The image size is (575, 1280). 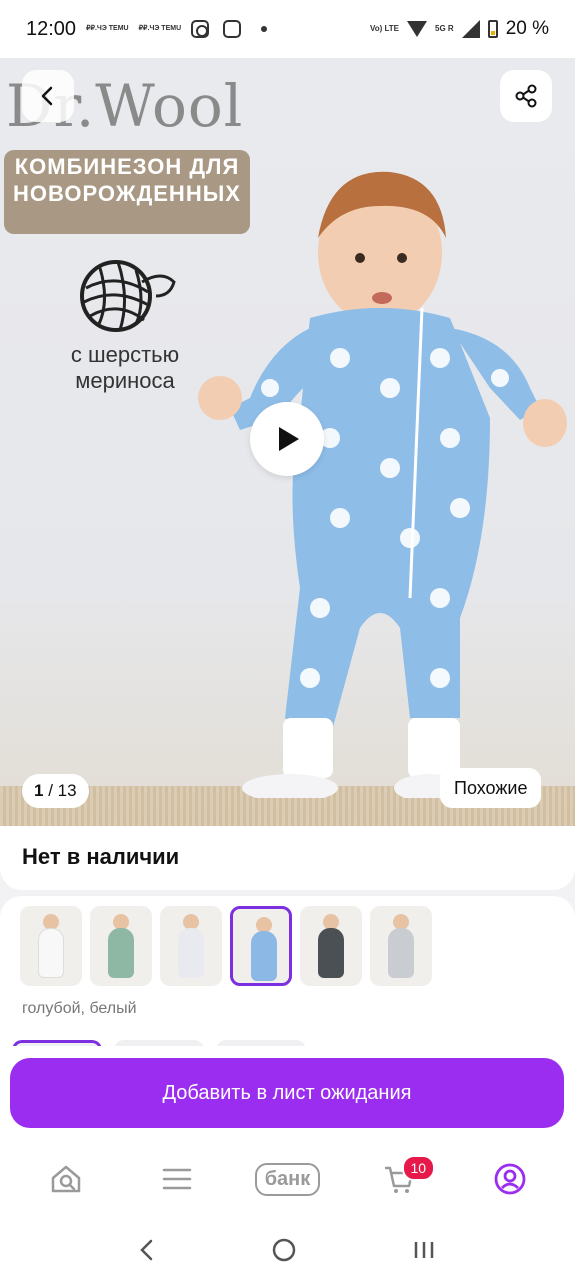 I want to click on availability-card: Нет в наличии, so click(x=287, y=858).